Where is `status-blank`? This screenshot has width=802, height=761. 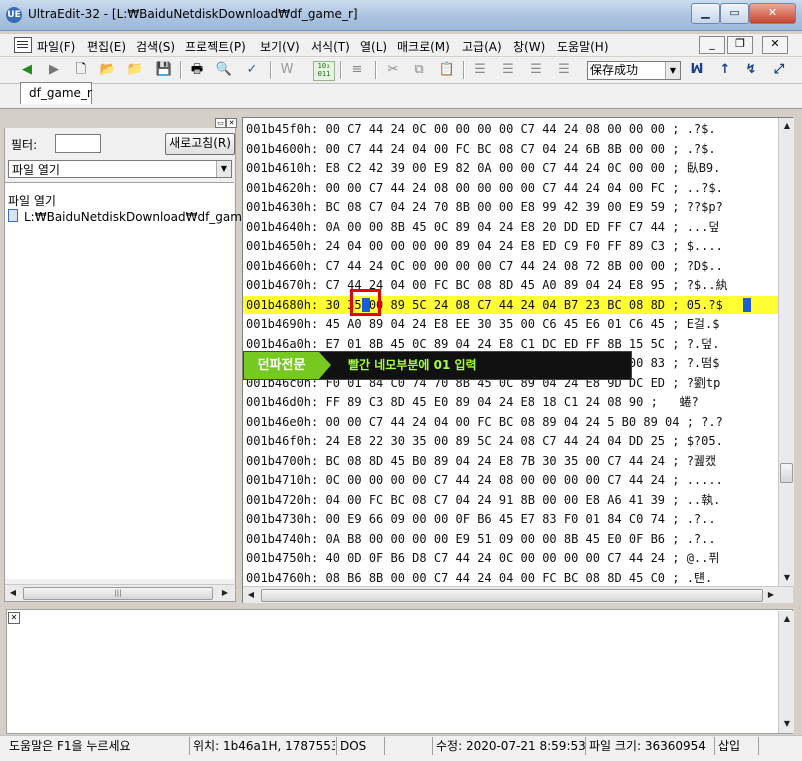
status-blank is located at coordinates (408, 746).